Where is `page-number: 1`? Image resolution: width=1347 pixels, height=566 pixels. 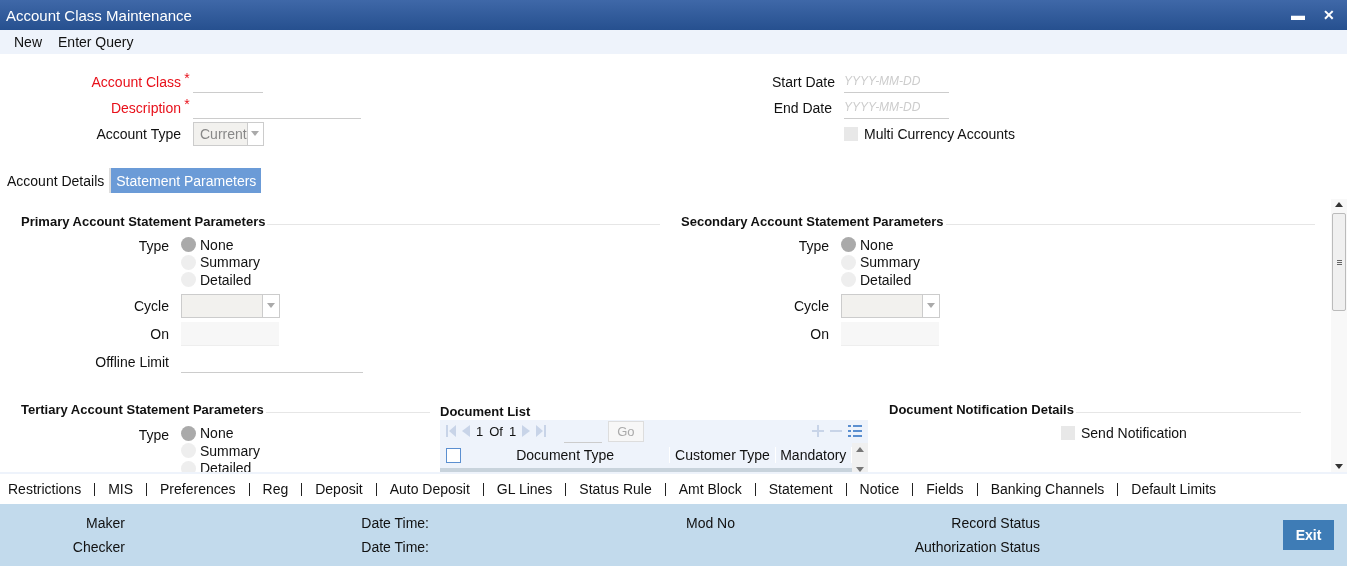
page-number: 1 is located at coordinates (480, 431).